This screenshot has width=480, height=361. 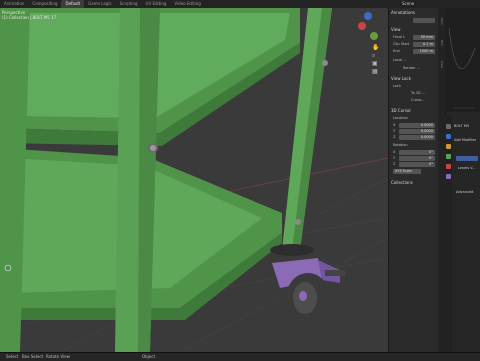 I want to click on viewport-nav-icons: ✋ ⌕ ▣ ▦, so click(x=376, y=64).